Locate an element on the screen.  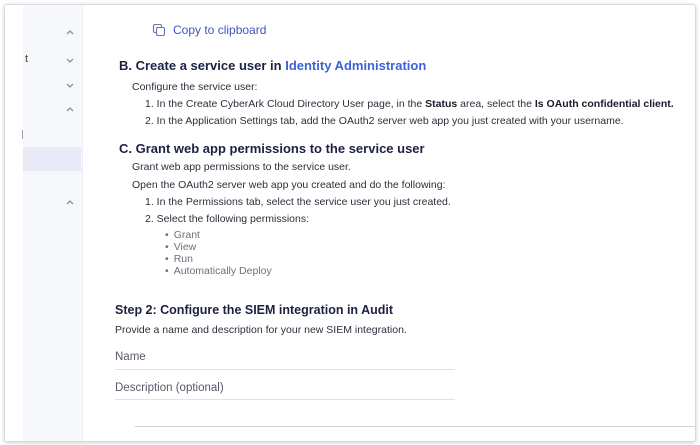
sidebar-item-label-fragment: t is located at coordinates (27, 59).